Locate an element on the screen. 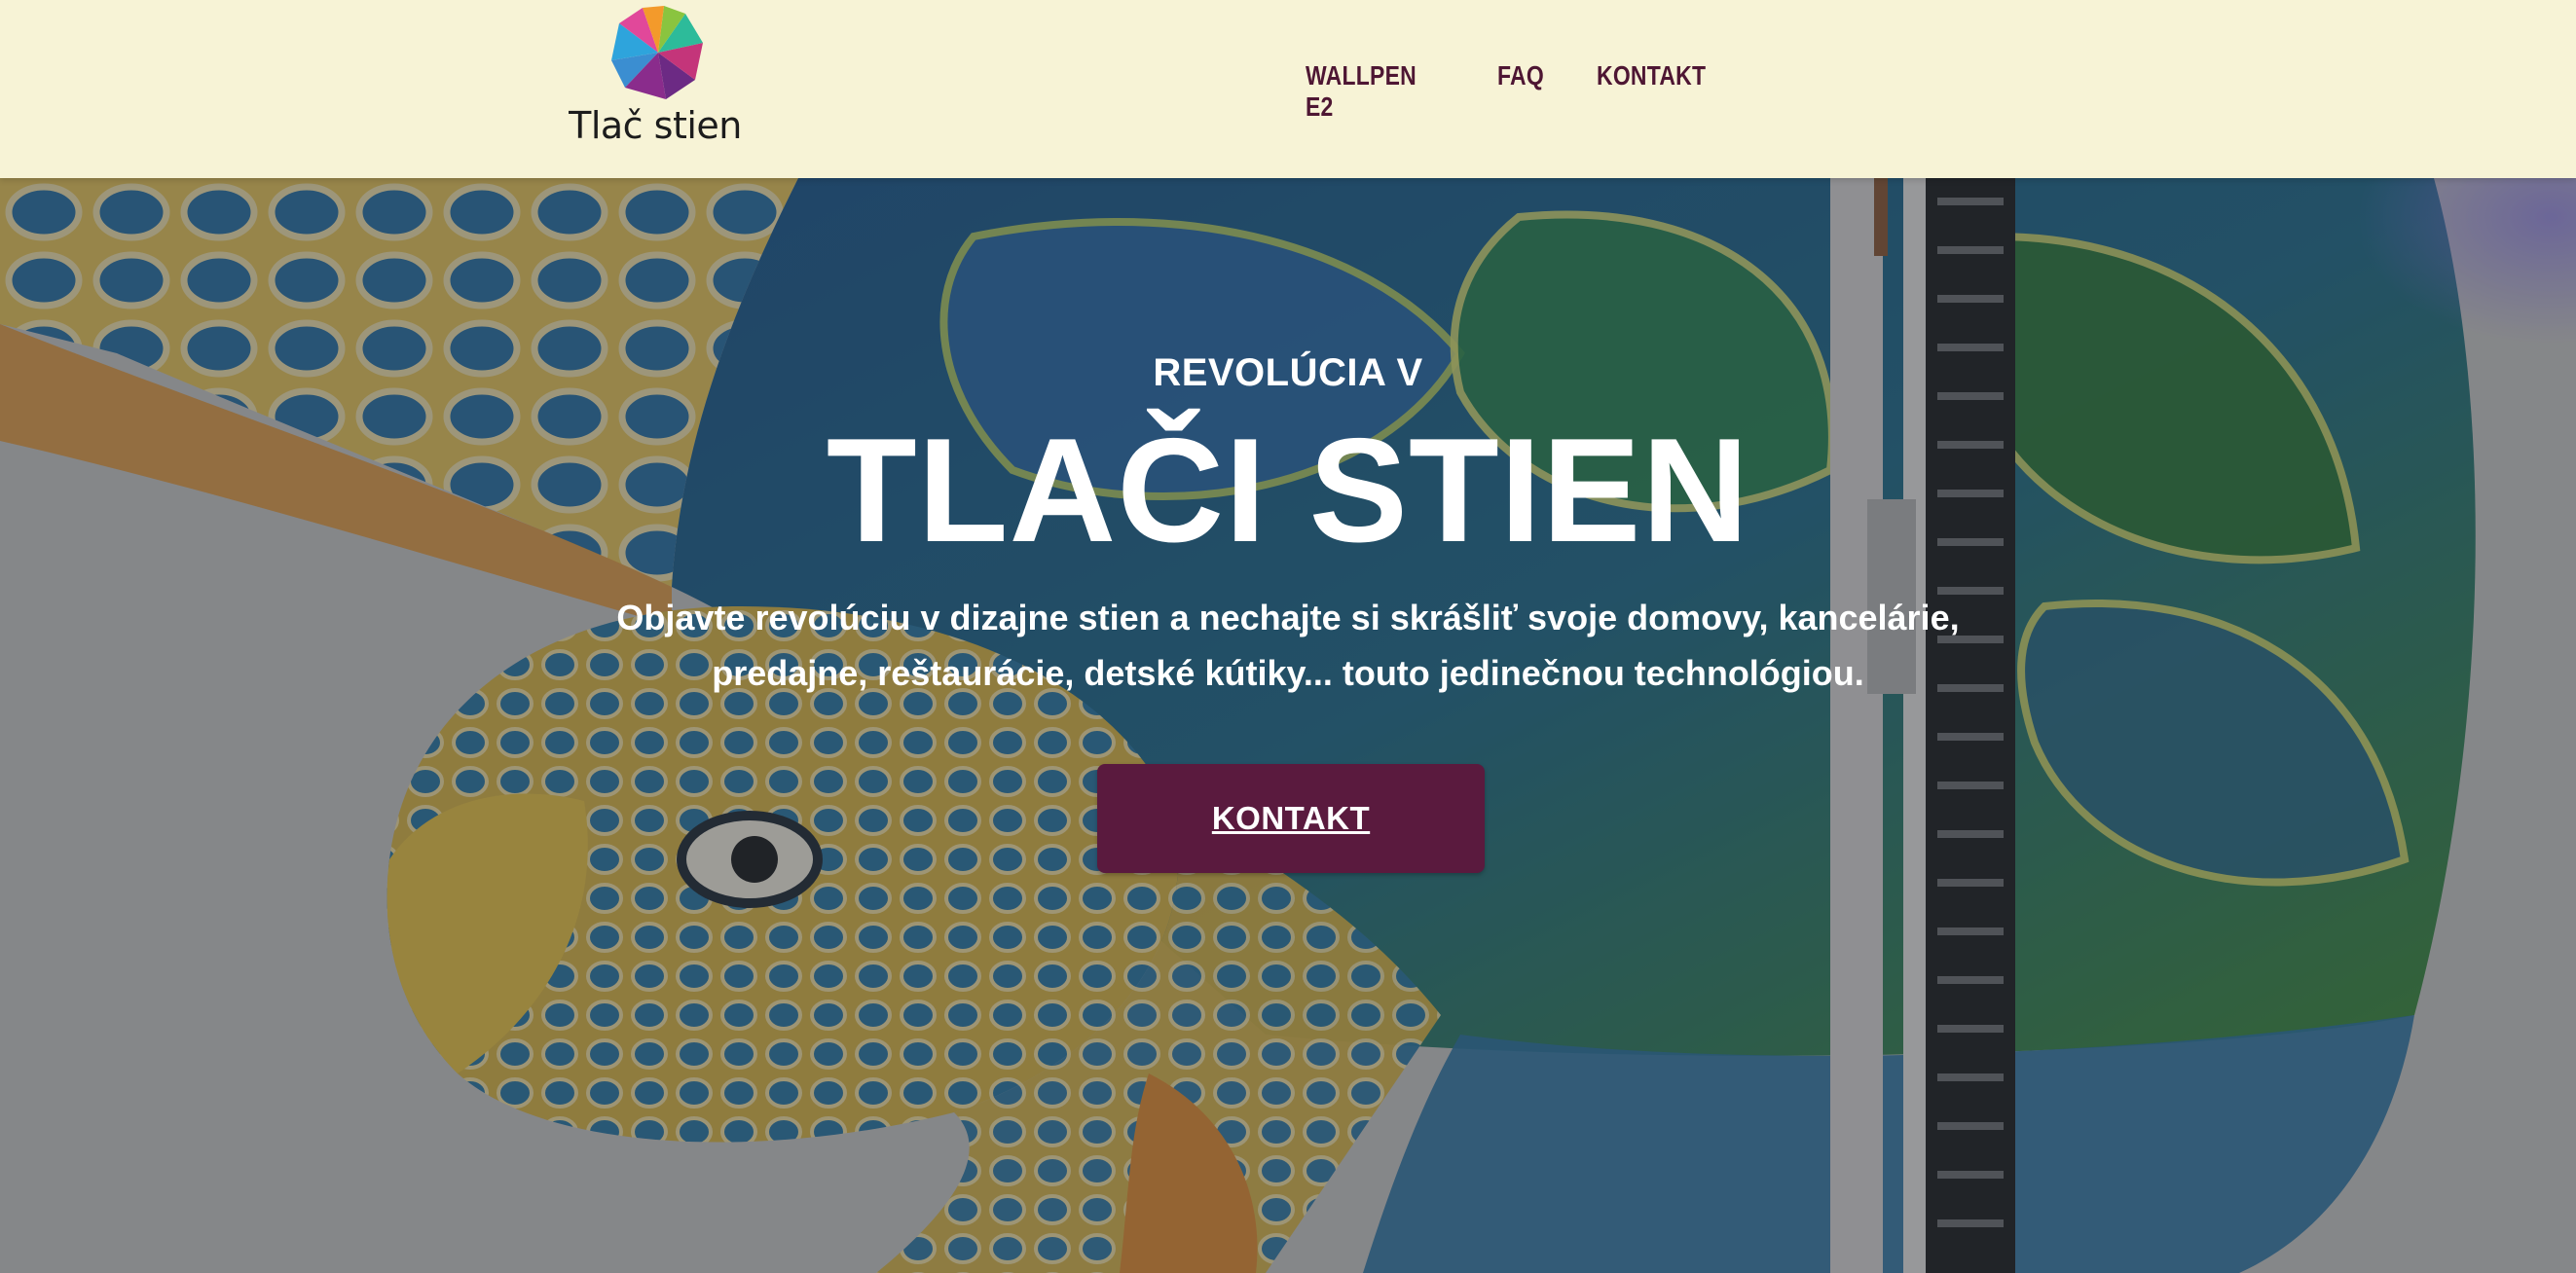  logo: Tlač stien is located at coordinates (655, 78).